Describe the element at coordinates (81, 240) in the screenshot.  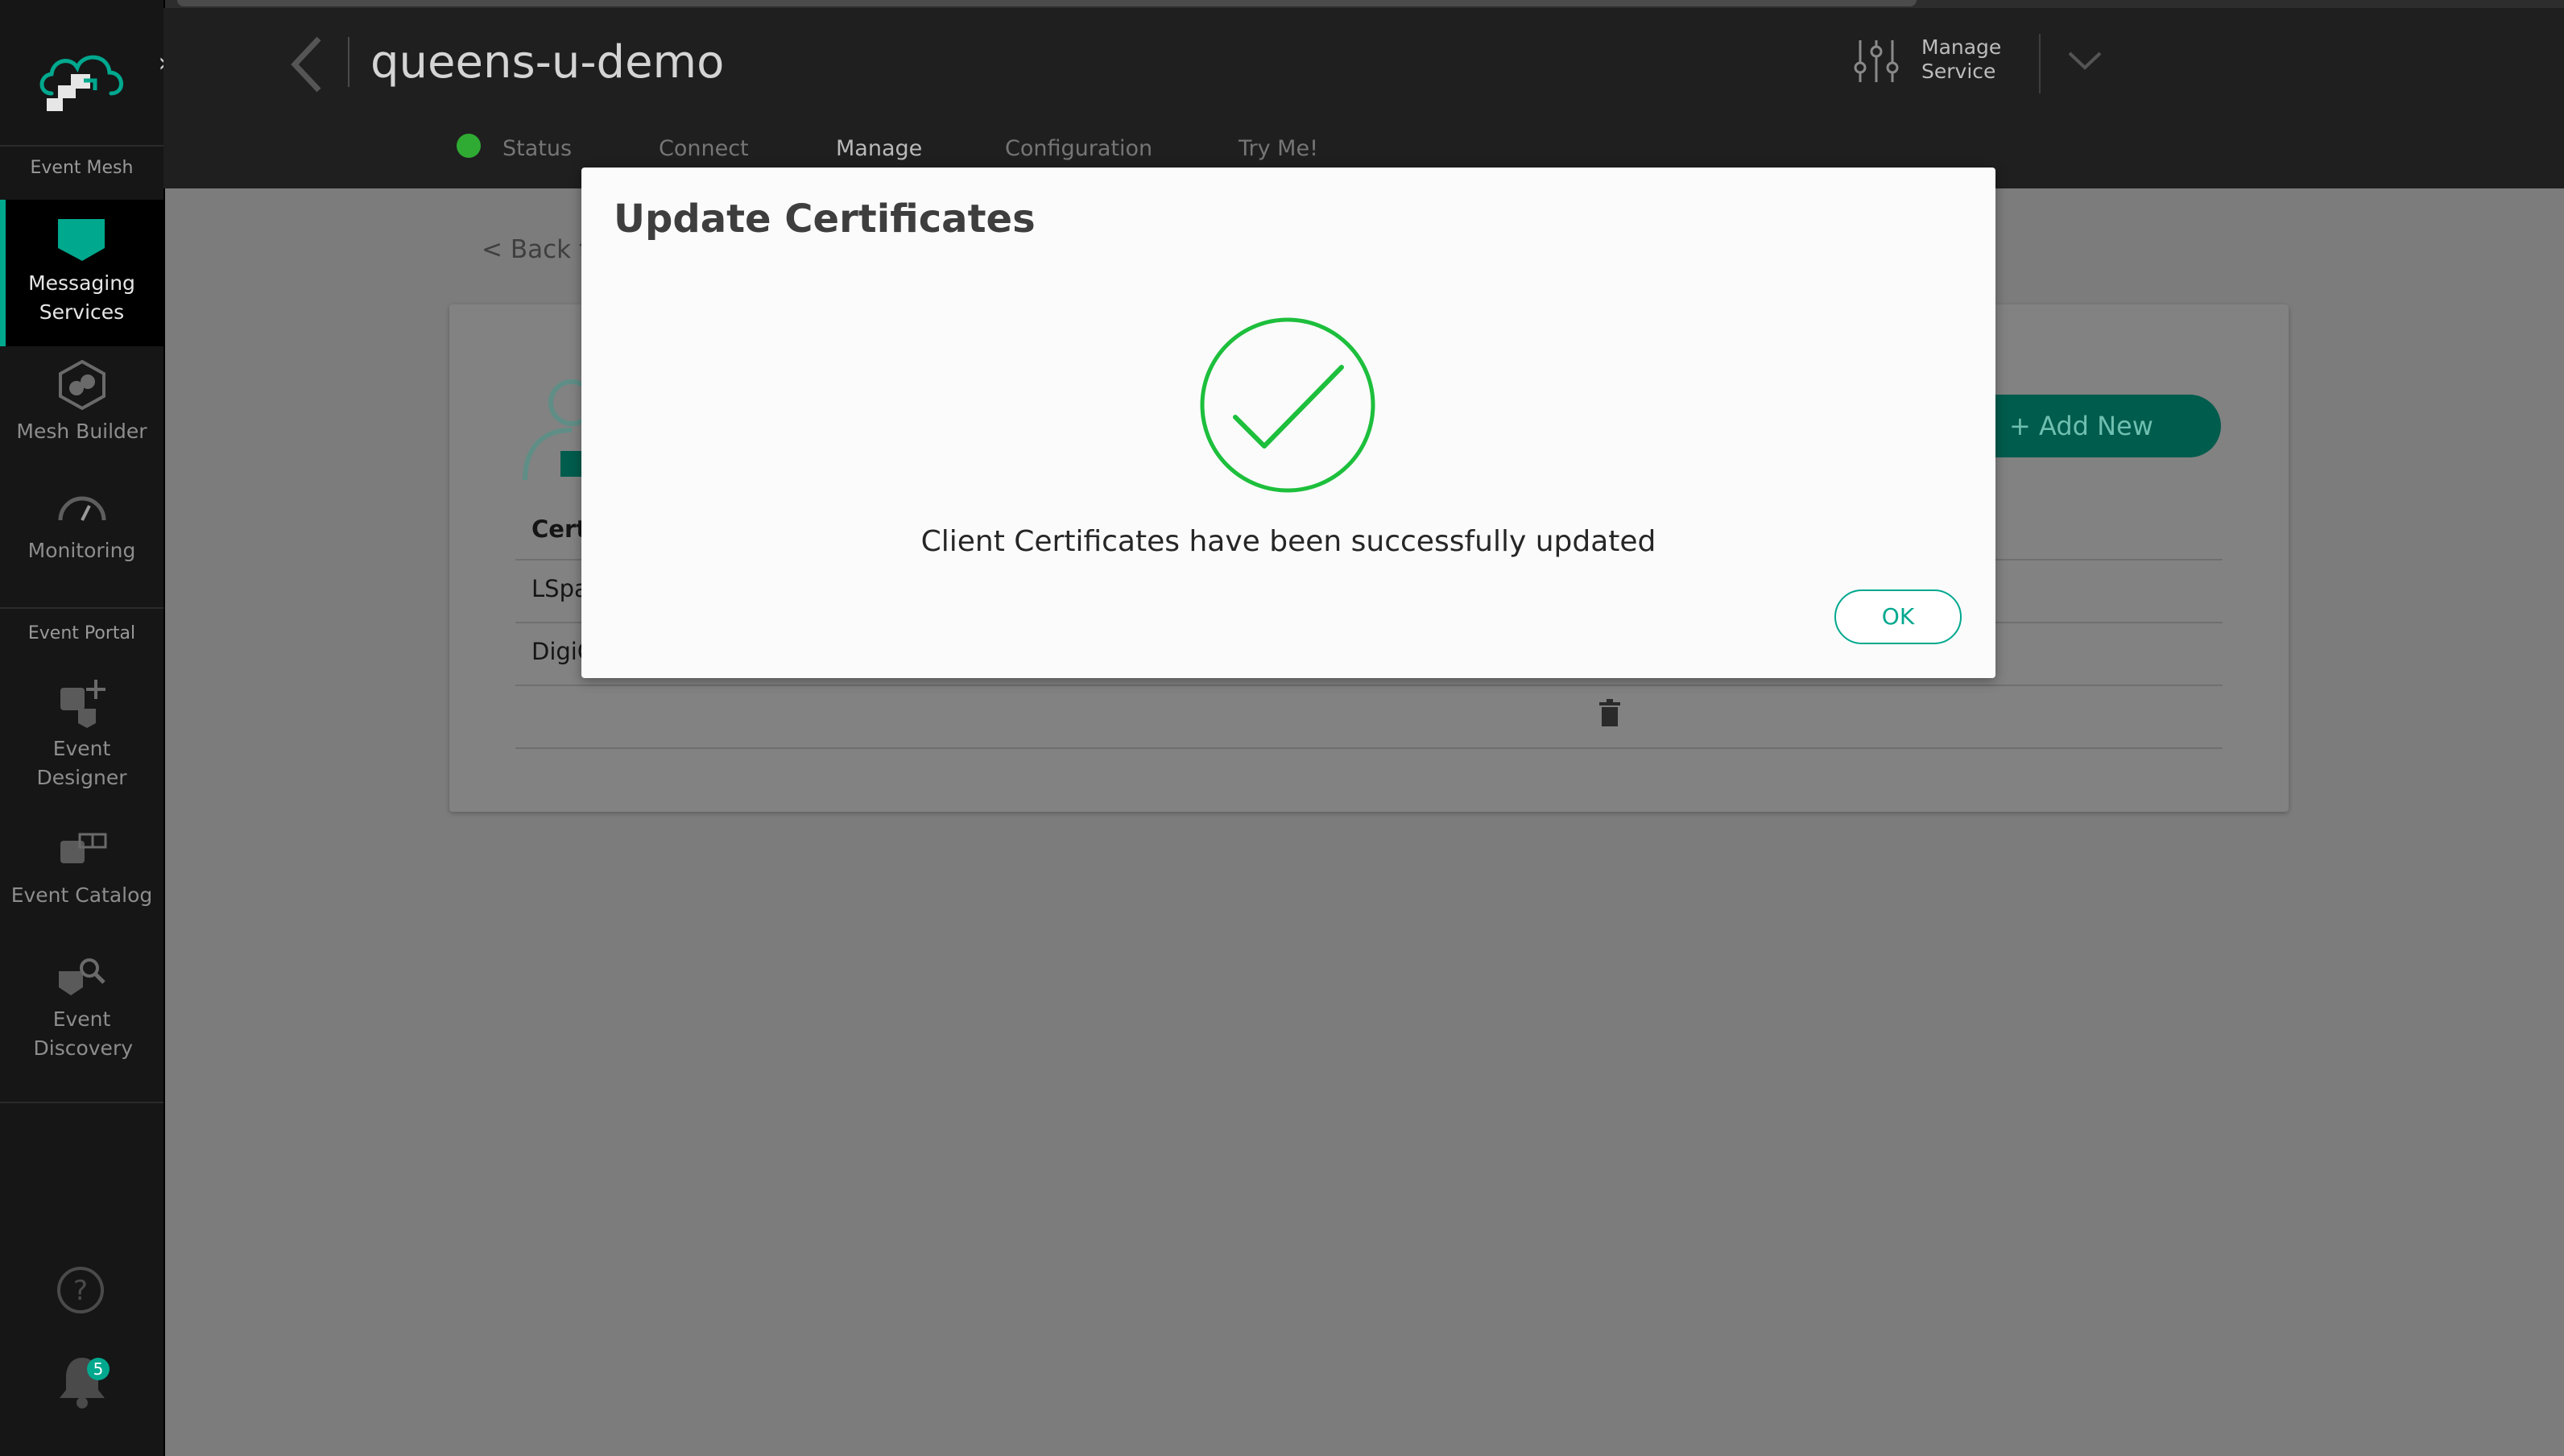
I see `messaging-services-icon` at that location.